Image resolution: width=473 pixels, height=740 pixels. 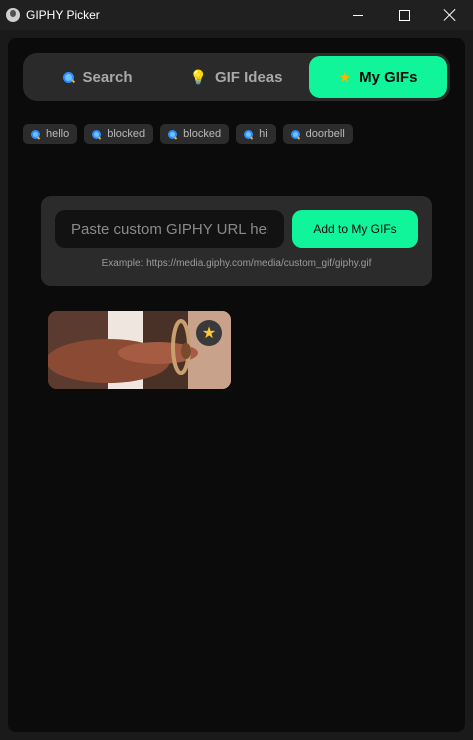 I want to click on minimize-icon, so click(x=358, y=15).